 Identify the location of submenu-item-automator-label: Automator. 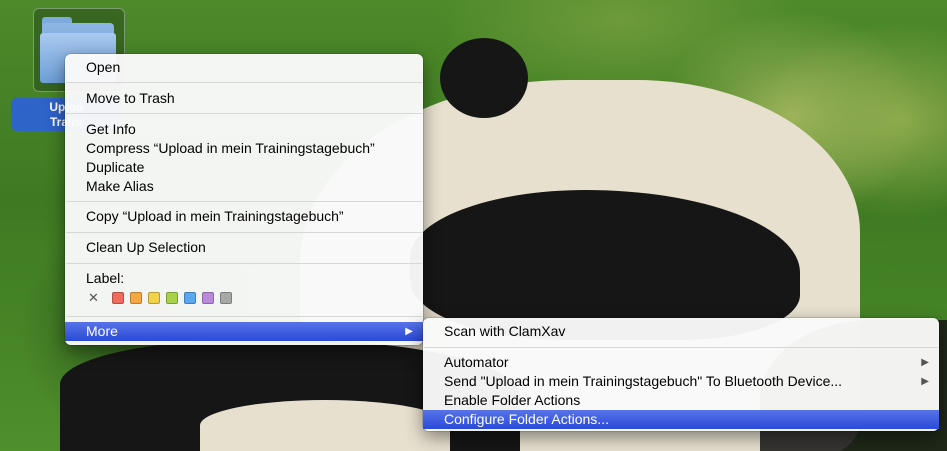
(476, 362).